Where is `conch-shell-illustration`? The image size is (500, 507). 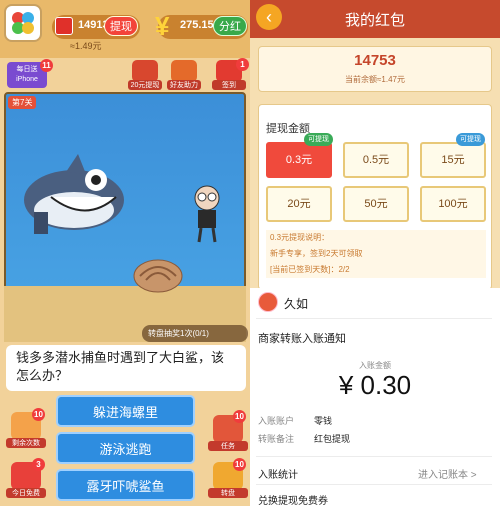
conch-shell-illustration is located at coordinates (158, 276).